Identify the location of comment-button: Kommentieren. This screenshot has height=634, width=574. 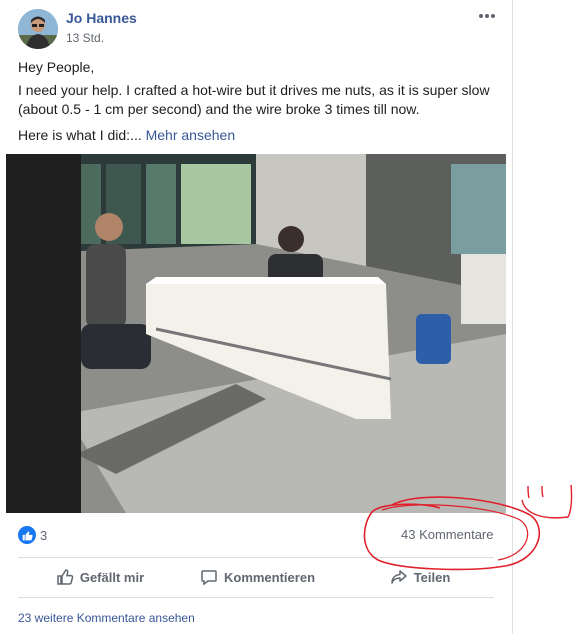
(257, 577).